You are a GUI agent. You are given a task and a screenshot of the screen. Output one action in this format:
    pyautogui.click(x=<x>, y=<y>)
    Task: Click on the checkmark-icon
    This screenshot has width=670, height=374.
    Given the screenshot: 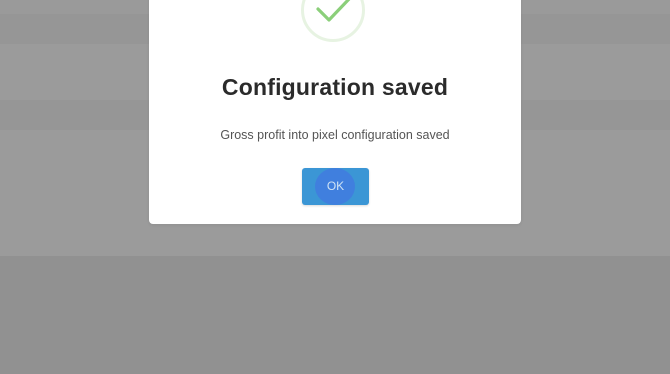 What is the action you would take?
    pyautogui.click(x=333, y=21)
    